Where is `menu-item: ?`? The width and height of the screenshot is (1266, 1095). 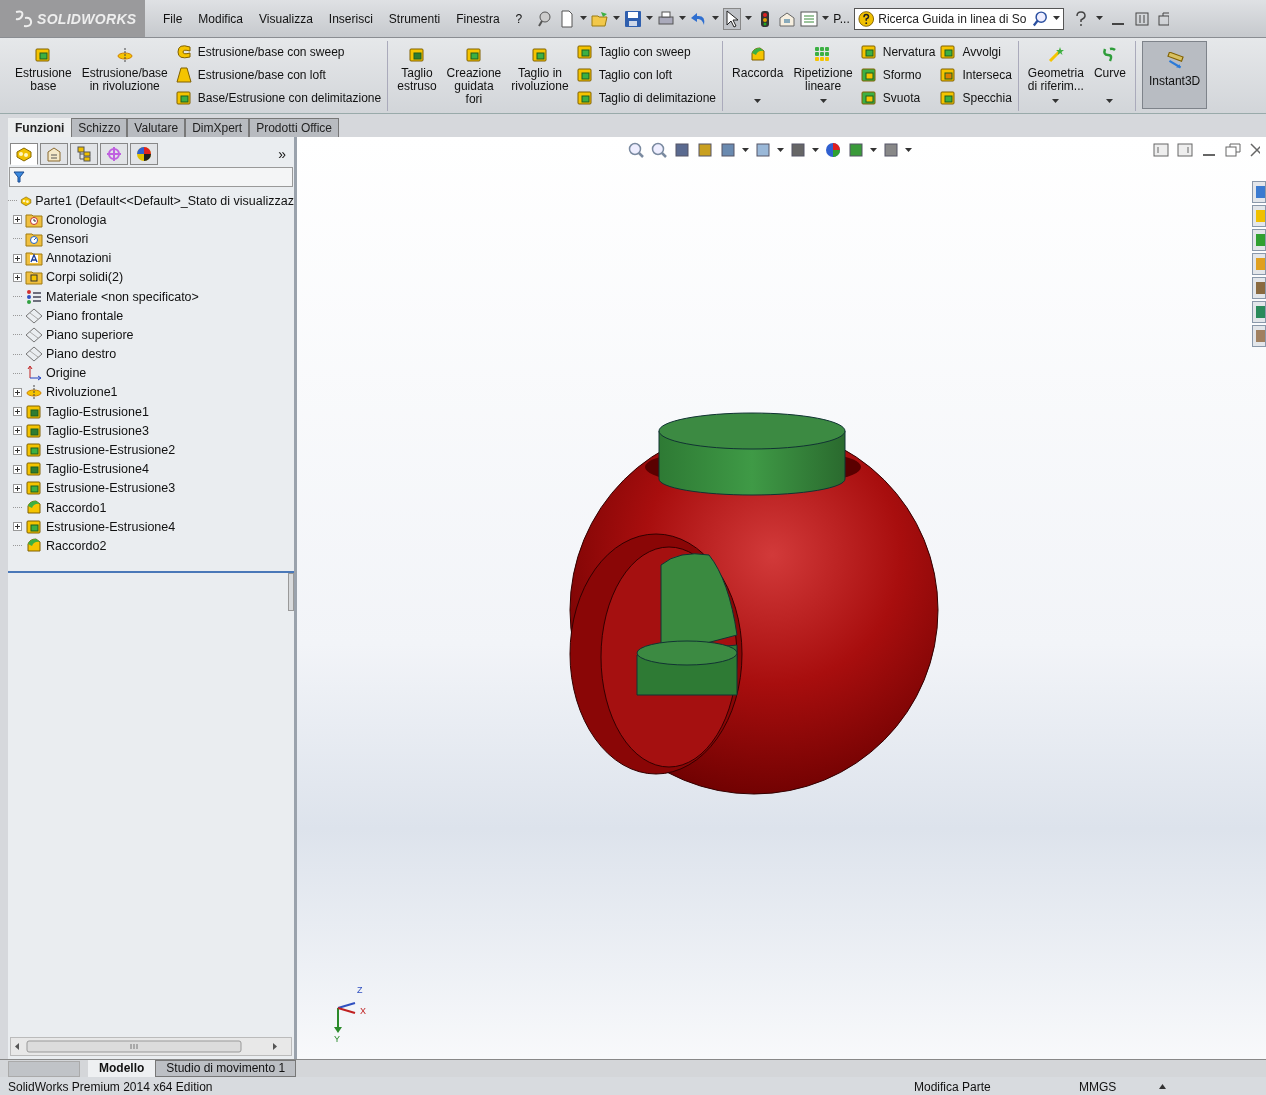
menu-item: ? is located at coordinates (519, 18).